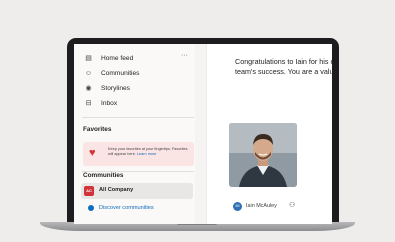  Describe the element at coordinates (91, 208) in the screenshot. I see `compass-icon` at that location.